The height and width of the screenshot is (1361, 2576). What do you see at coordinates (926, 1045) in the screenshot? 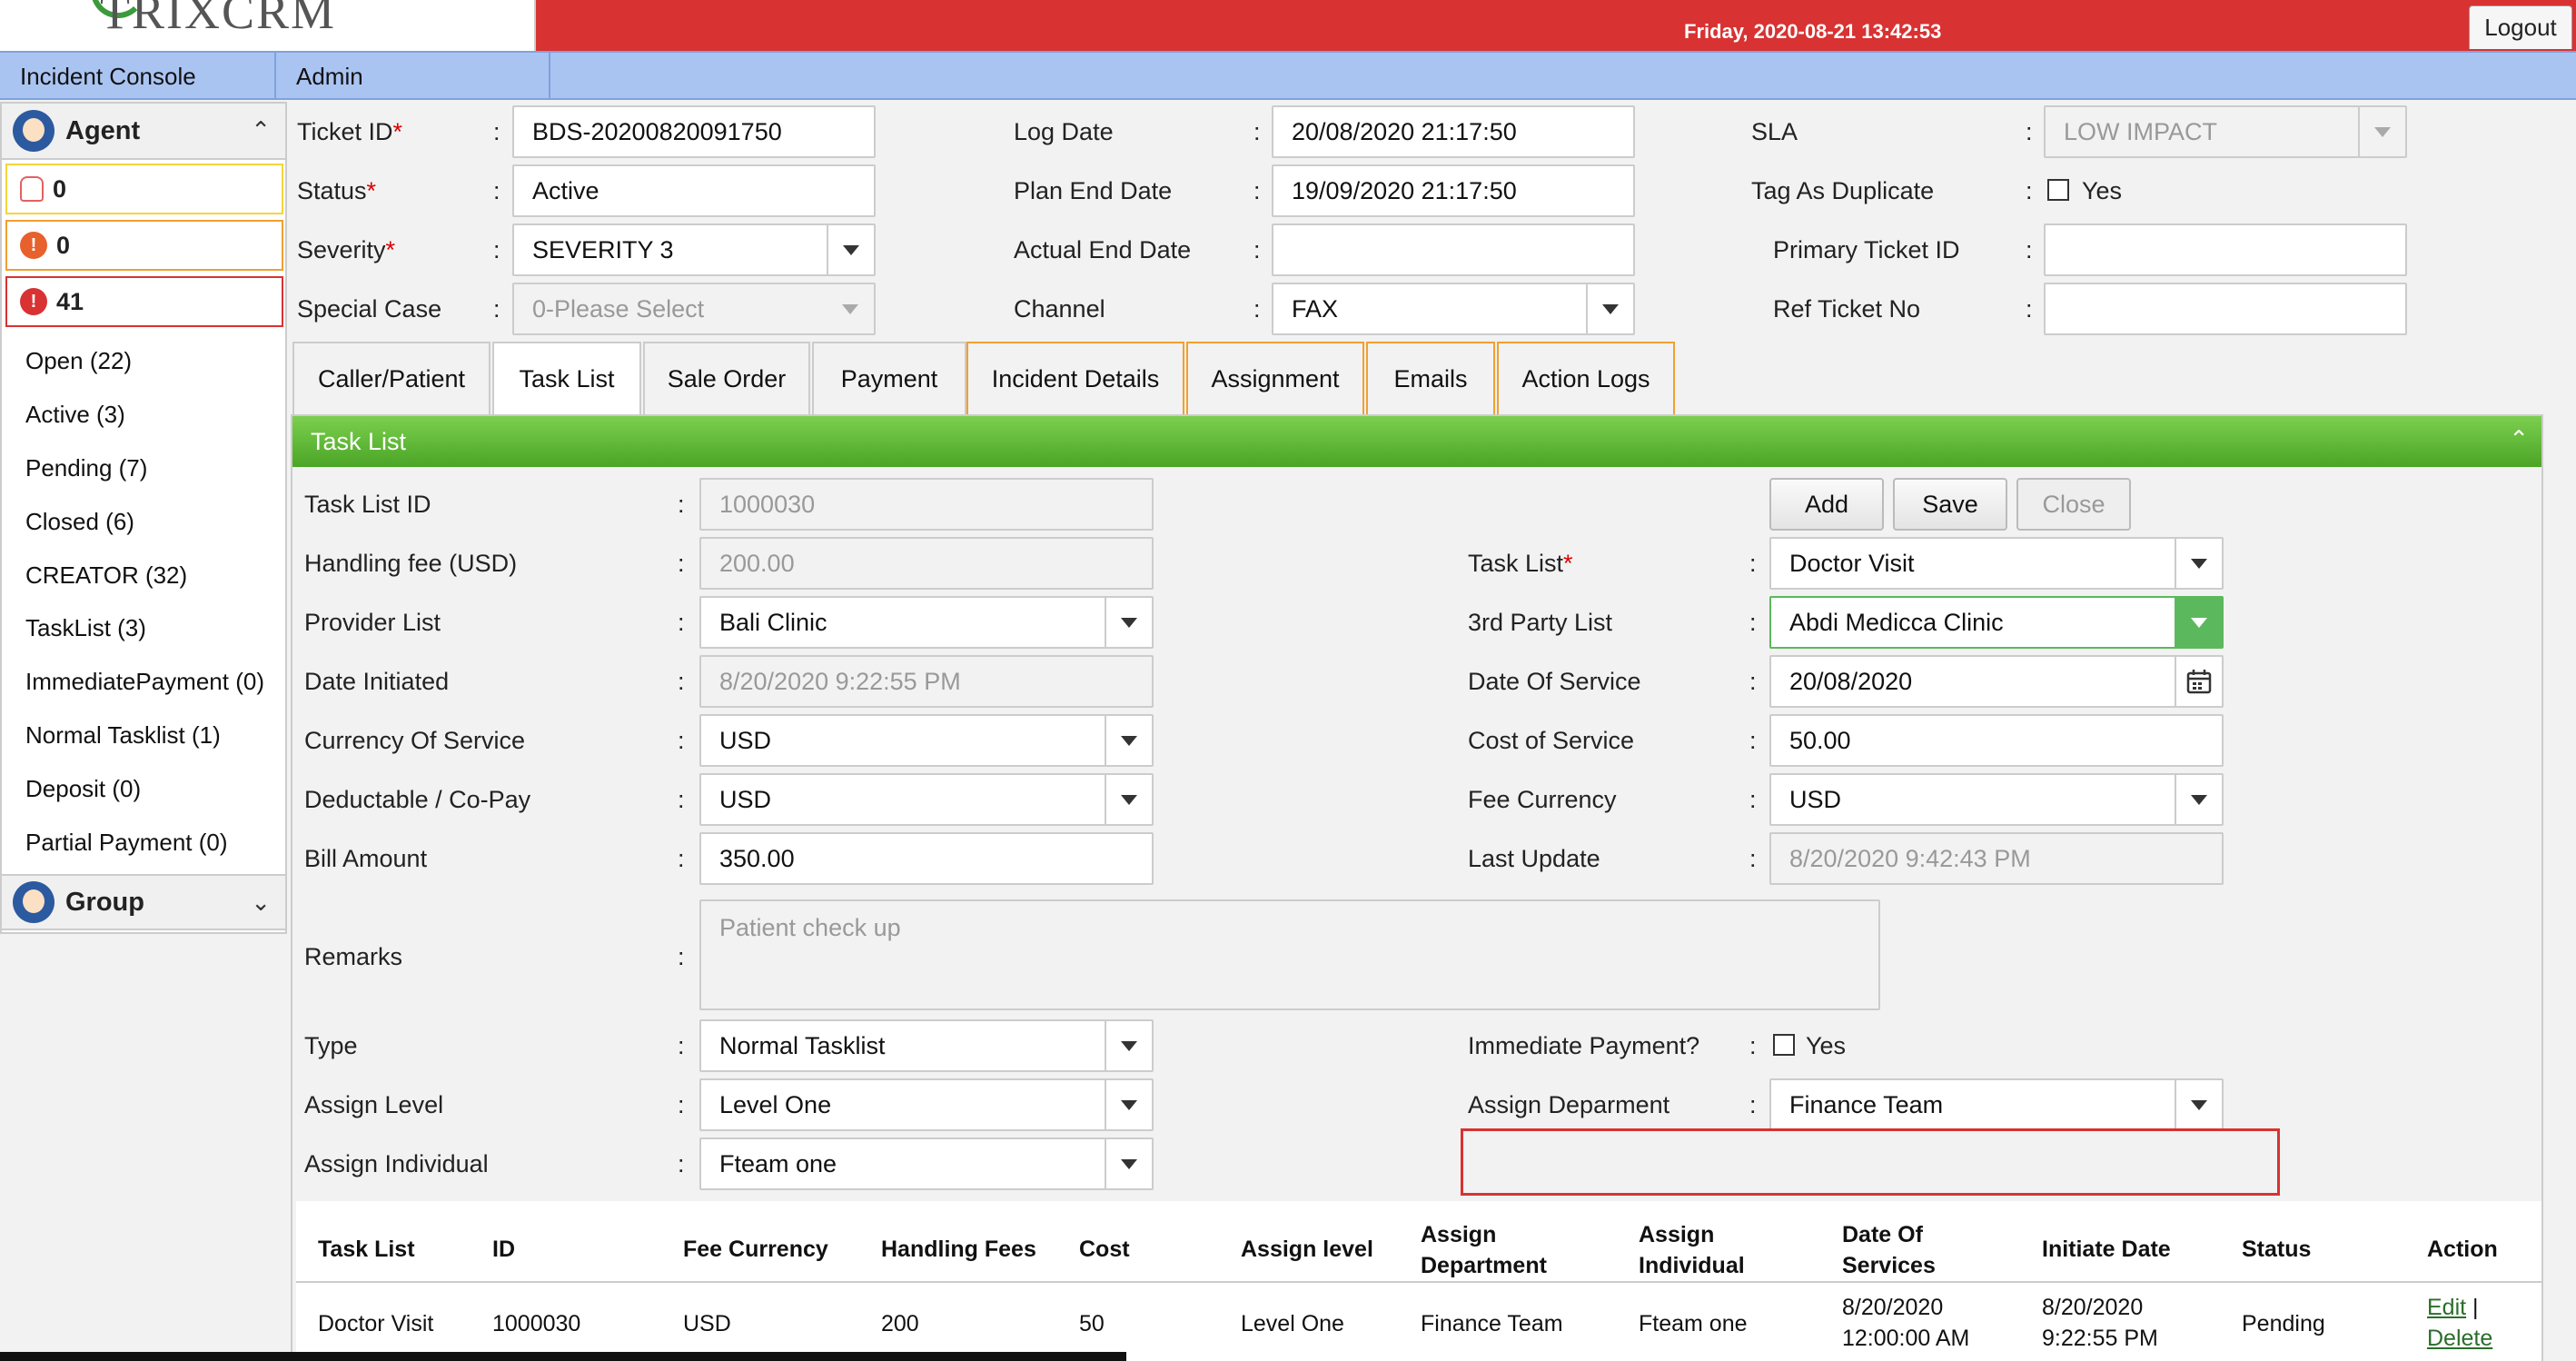
I see `type-select: Normal Tasklist` at bounding box center [926, 1045].